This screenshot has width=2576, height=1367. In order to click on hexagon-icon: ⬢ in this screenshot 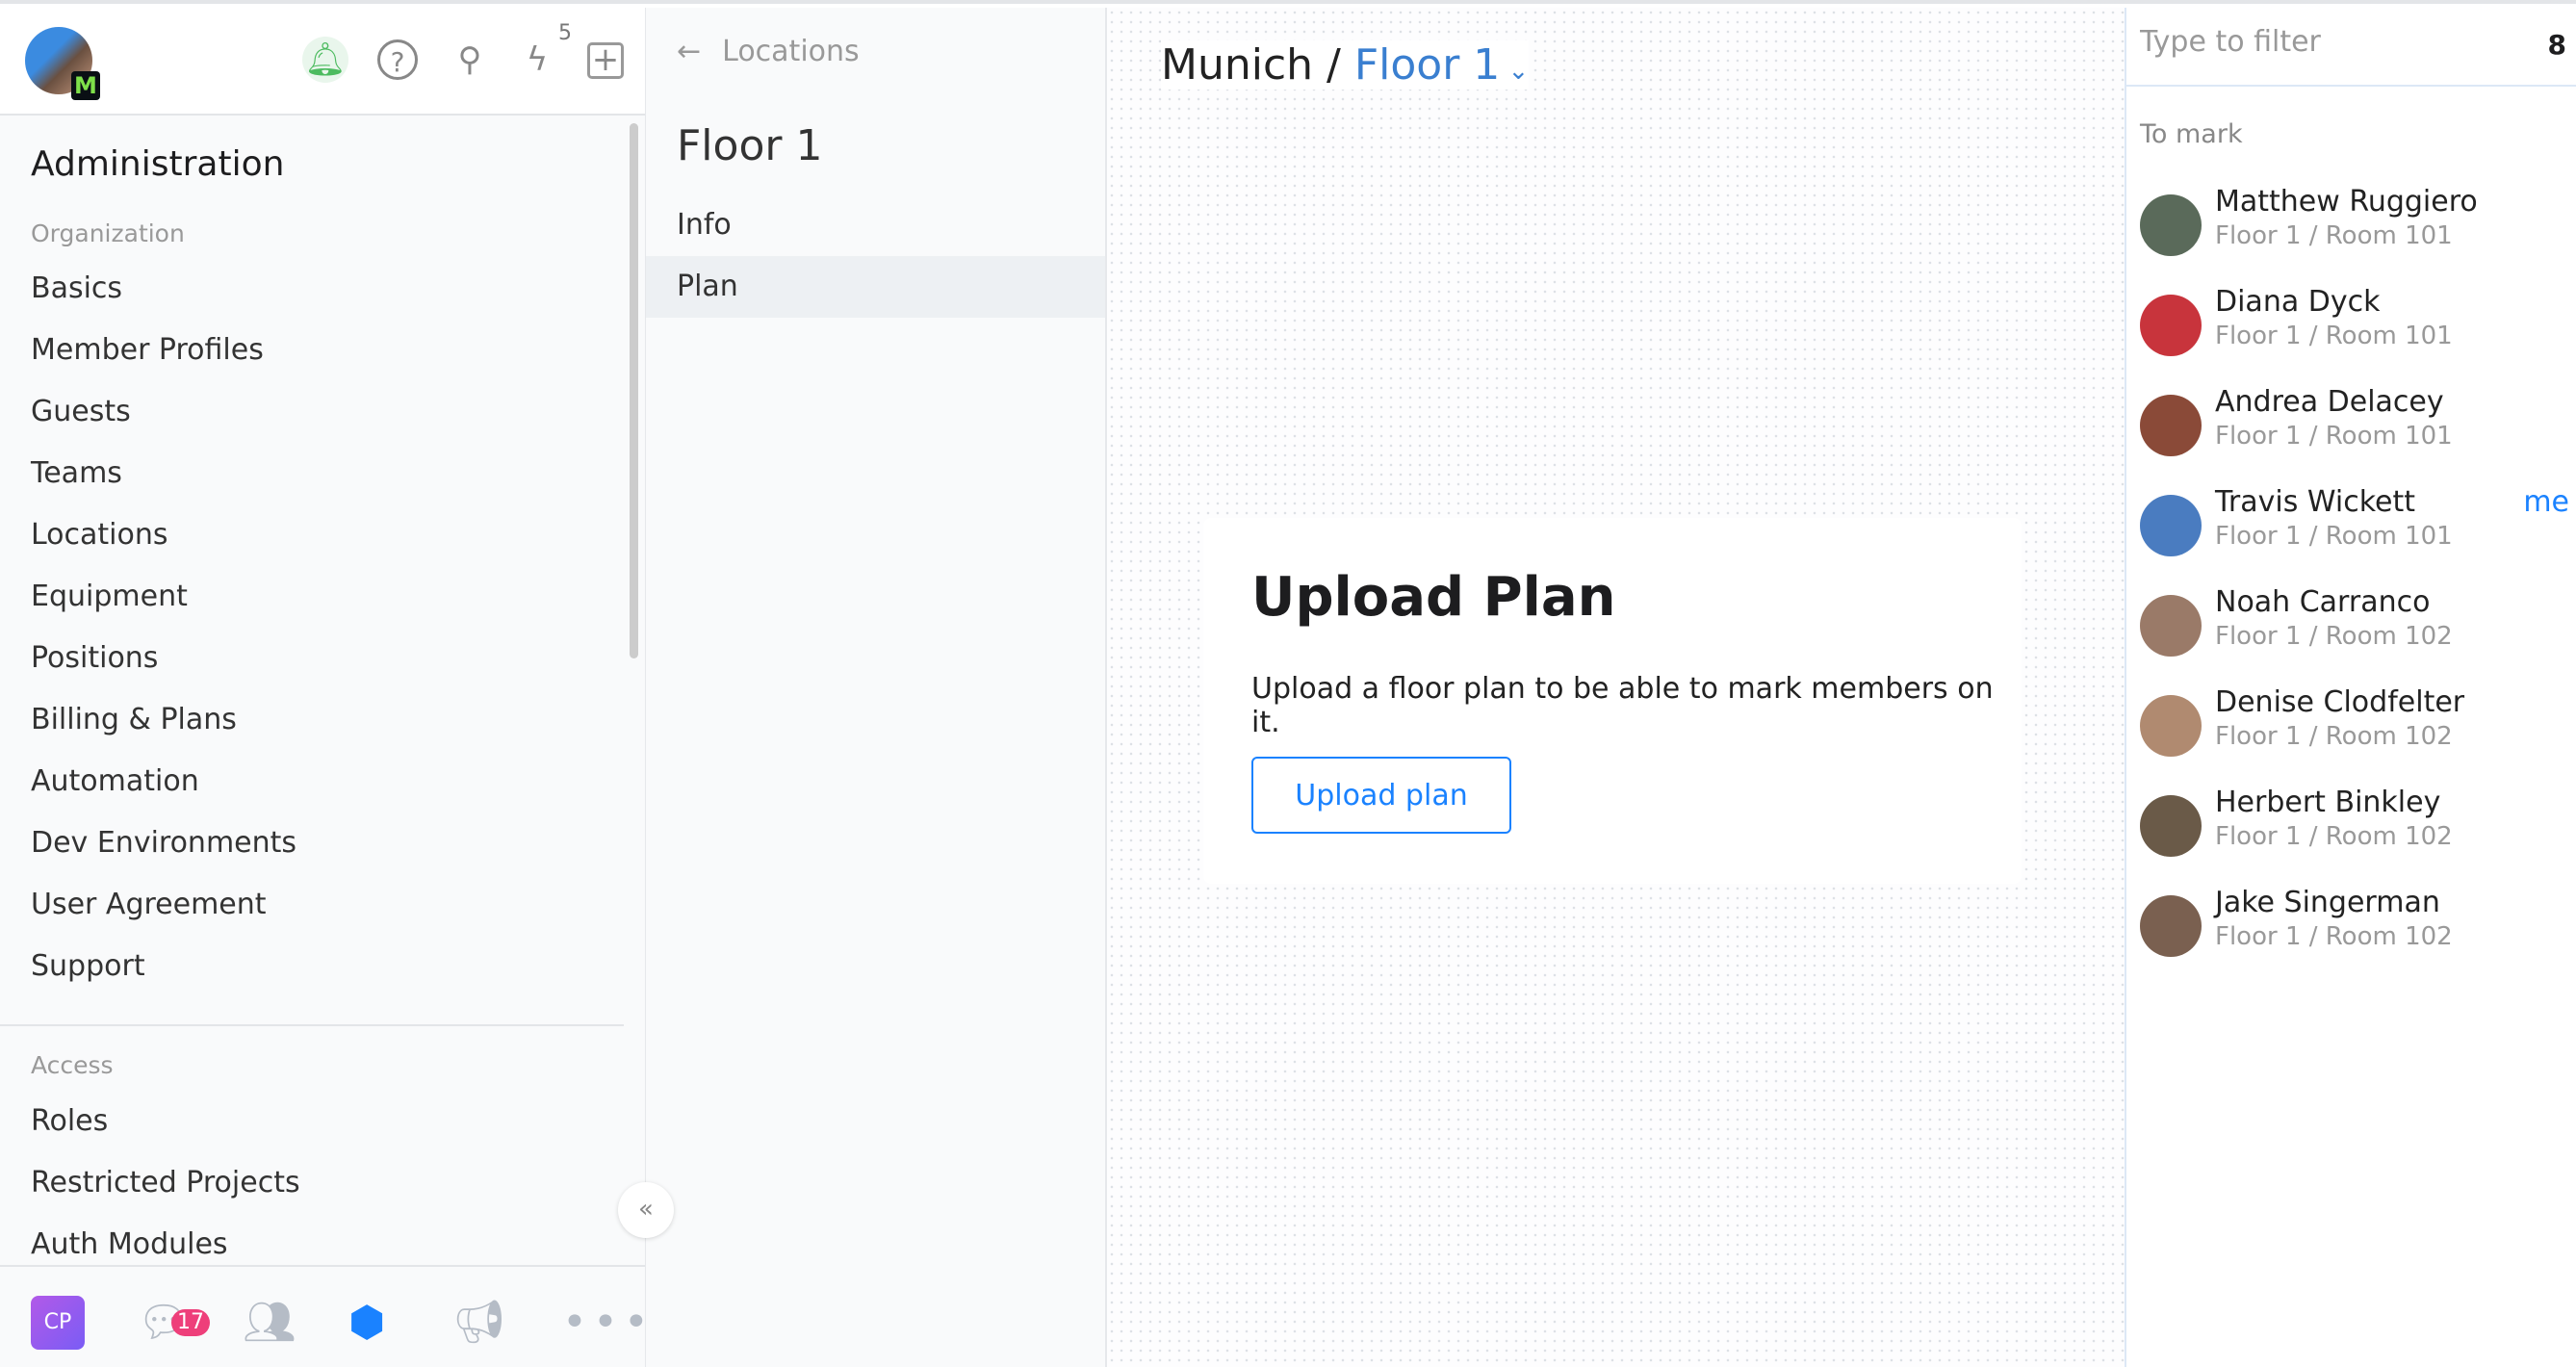, I will do `click(366, 1323)`.